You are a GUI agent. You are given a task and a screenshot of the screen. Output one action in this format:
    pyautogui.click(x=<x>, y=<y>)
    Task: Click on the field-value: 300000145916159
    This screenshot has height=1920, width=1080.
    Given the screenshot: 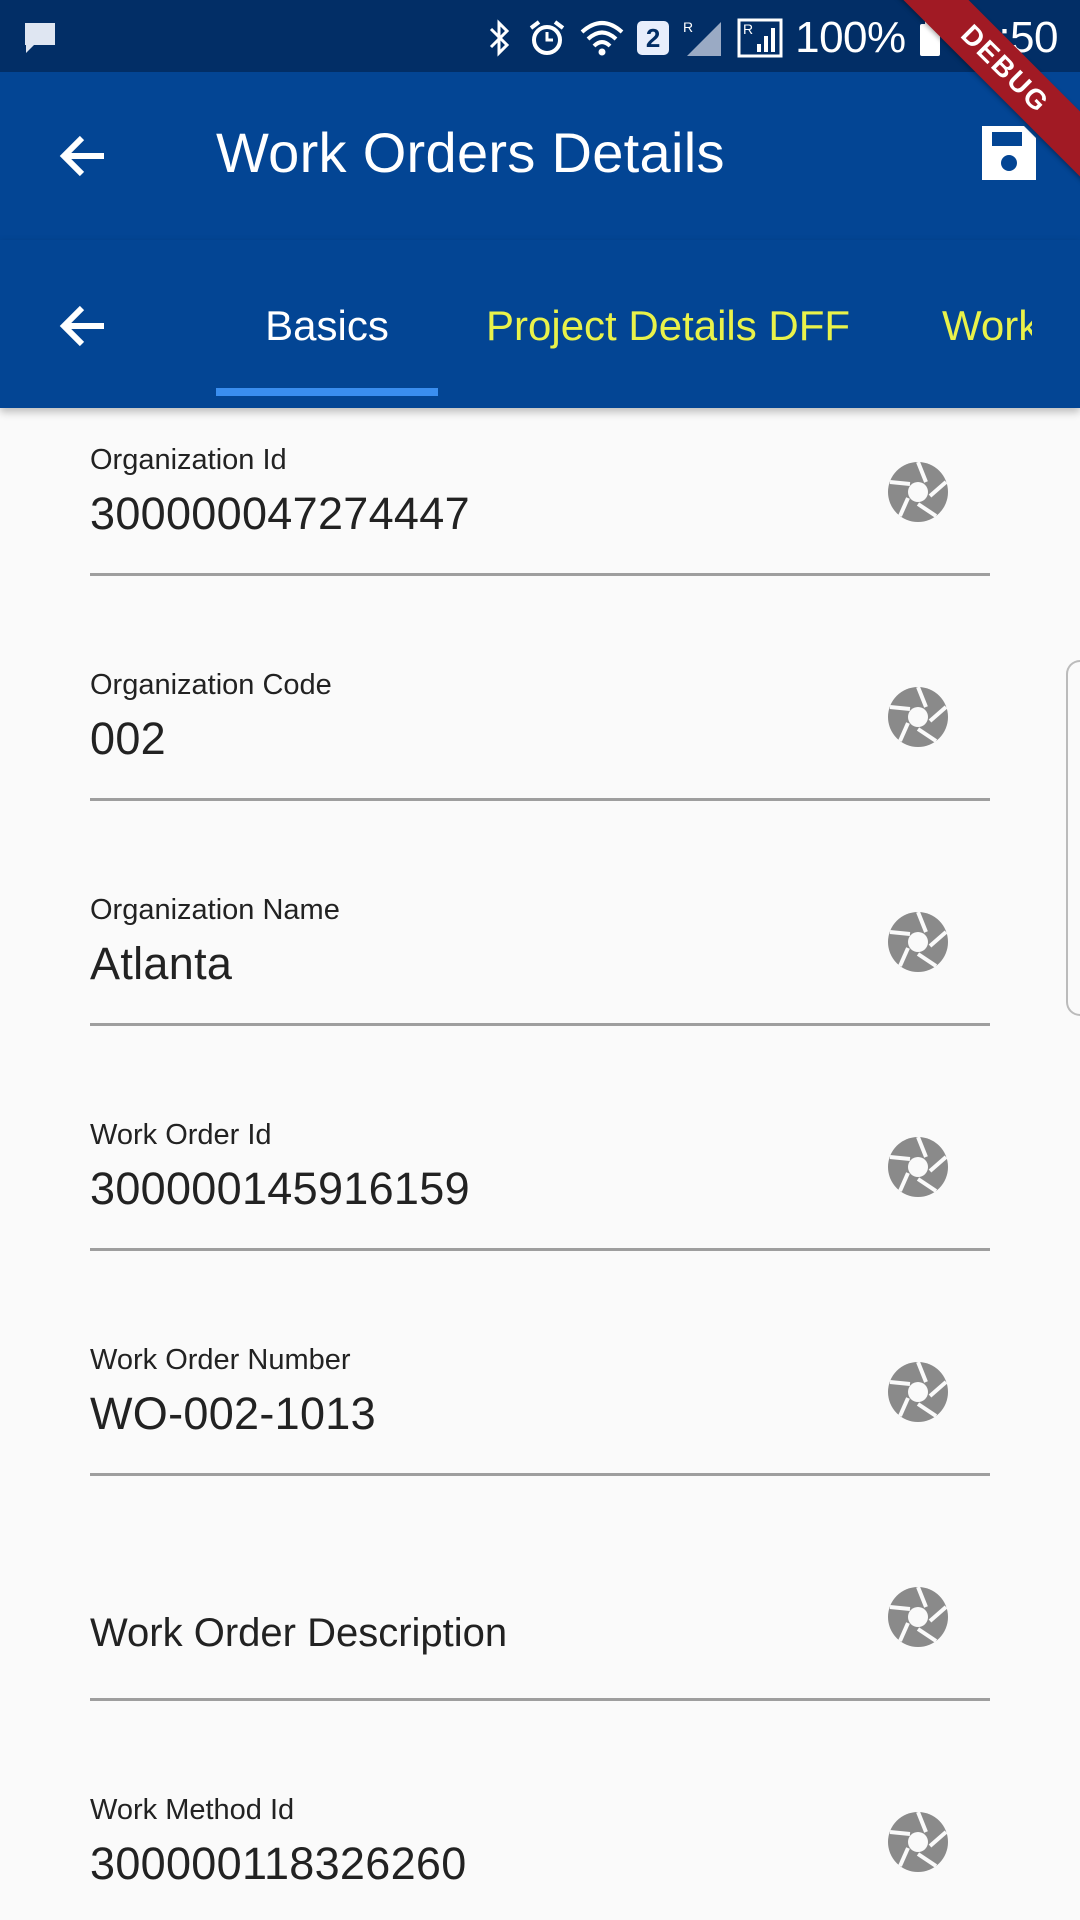 What is the action you would take?
    pyautogui.click(x=280, y=1189)
    